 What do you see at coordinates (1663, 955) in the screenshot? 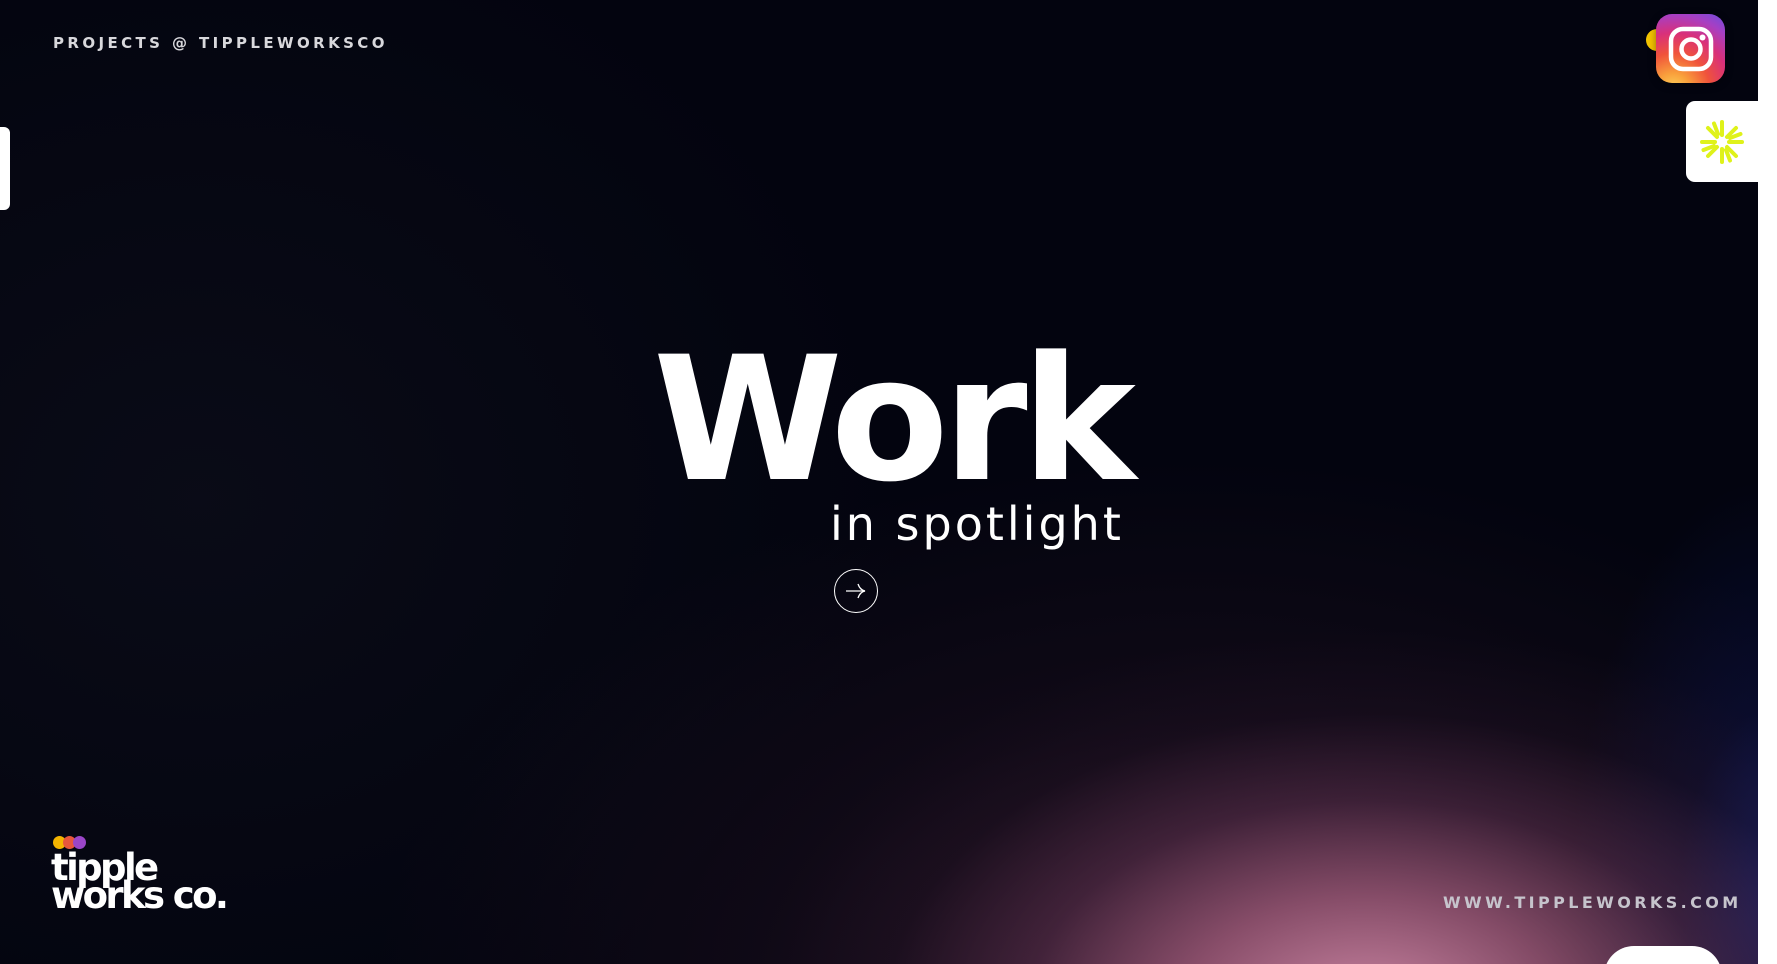
I see `bottom-pill-button` at bounding box center [1663, 955].